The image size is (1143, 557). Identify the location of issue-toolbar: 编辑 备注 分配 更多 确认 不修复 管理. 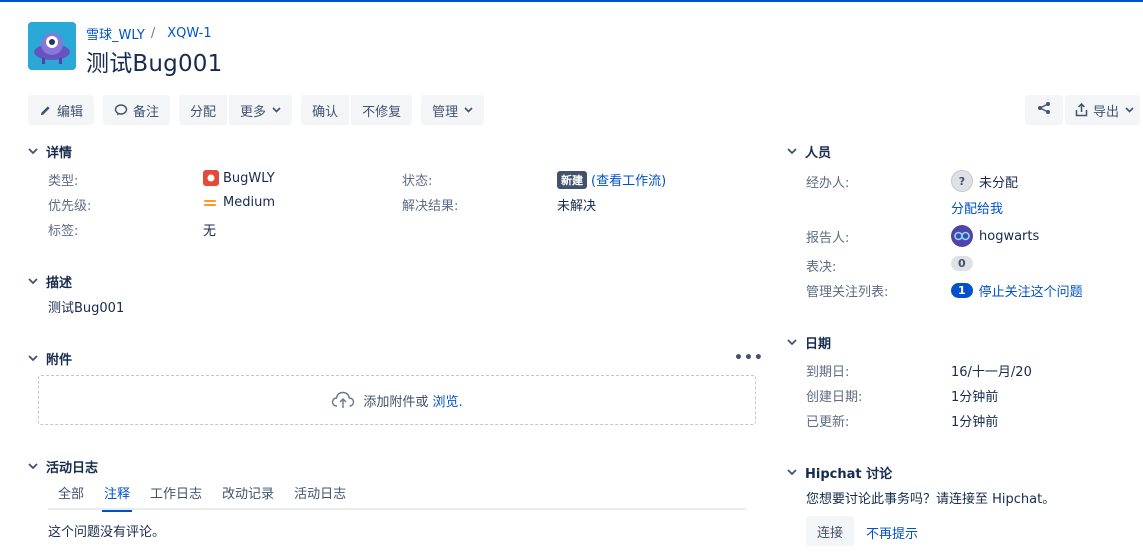
(260, 110).